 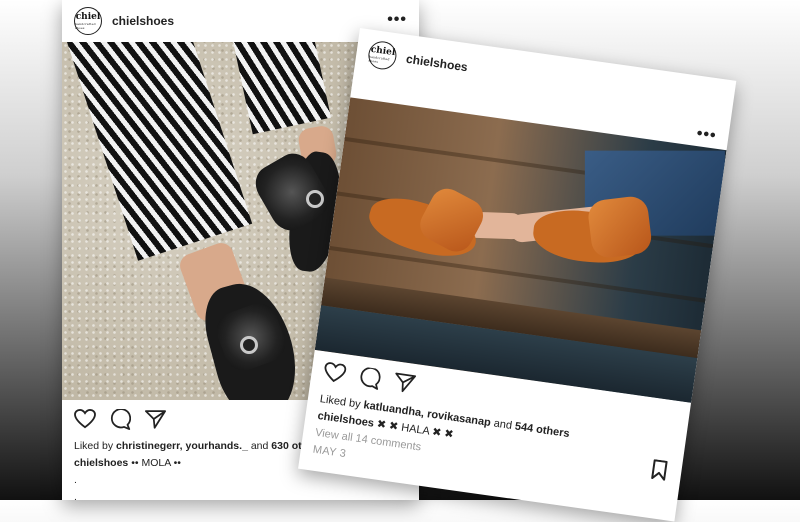 I want to click on avatar-logo-text: chiel, so click(x=88, y=16).